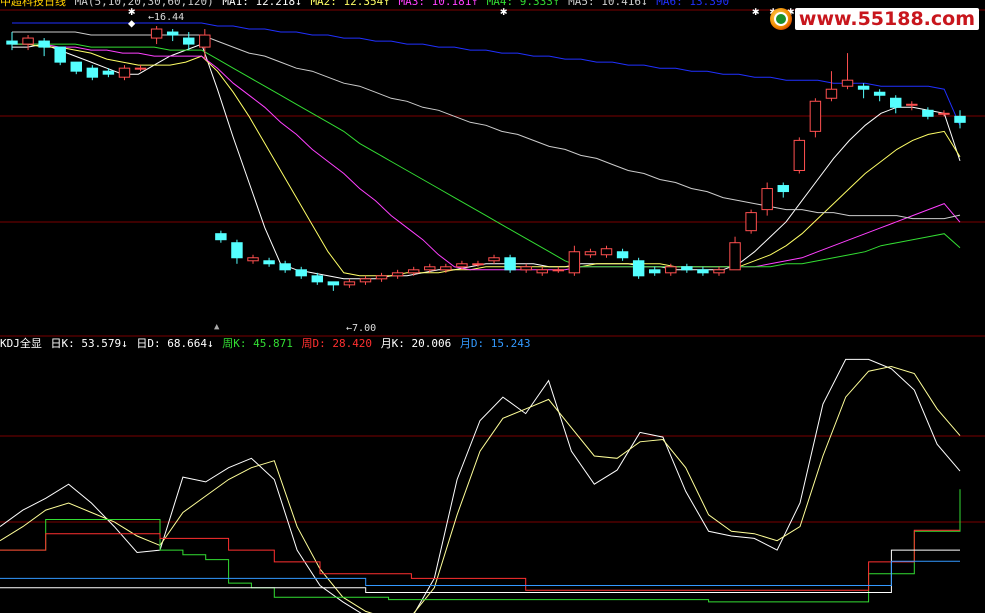 Image resolution: width=985 pixels, height=613 pixels. Describe the element at coordinates (438, 4) in the screenshot. I see `ma3-value: MA3: 10.181↑` at that location.